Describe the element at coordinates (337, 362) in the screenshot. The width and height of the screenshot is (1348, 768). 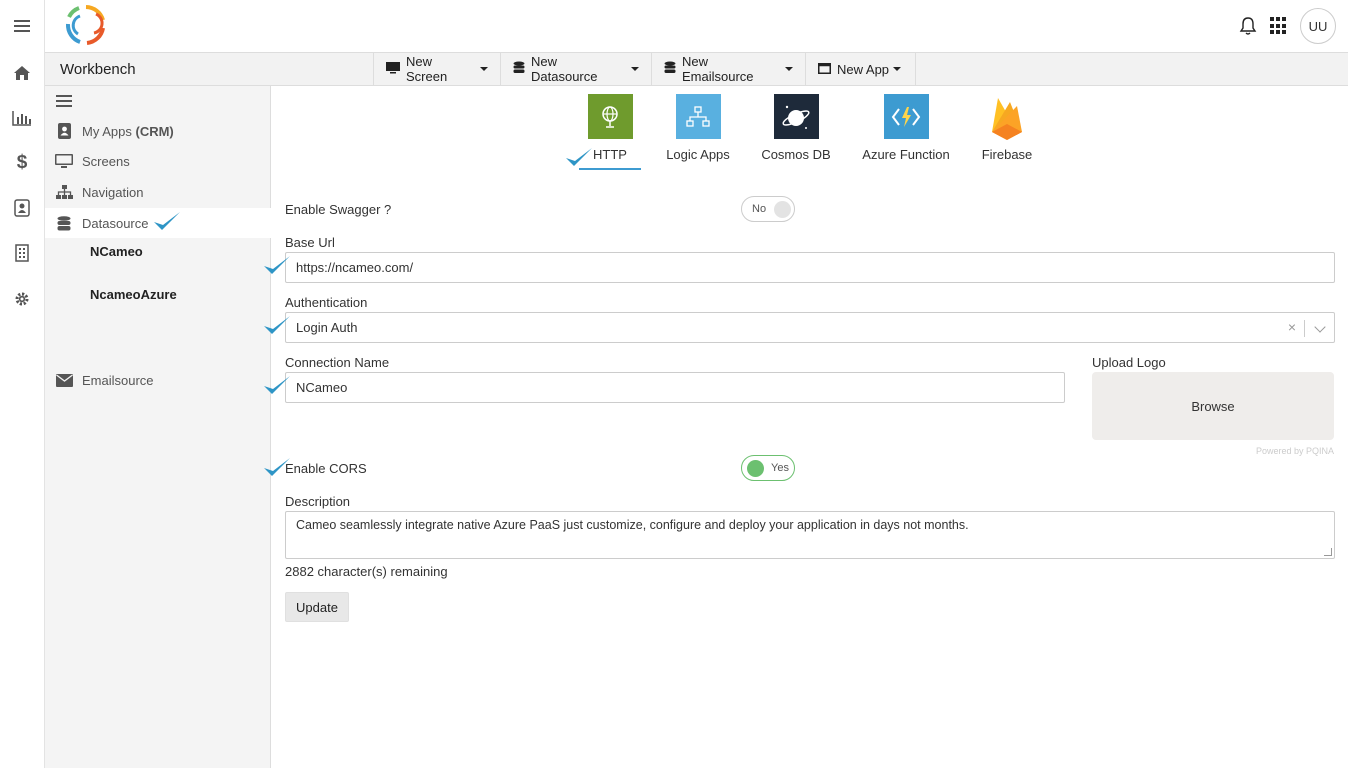
I see `connection-name-label: Connection Name` at that location.